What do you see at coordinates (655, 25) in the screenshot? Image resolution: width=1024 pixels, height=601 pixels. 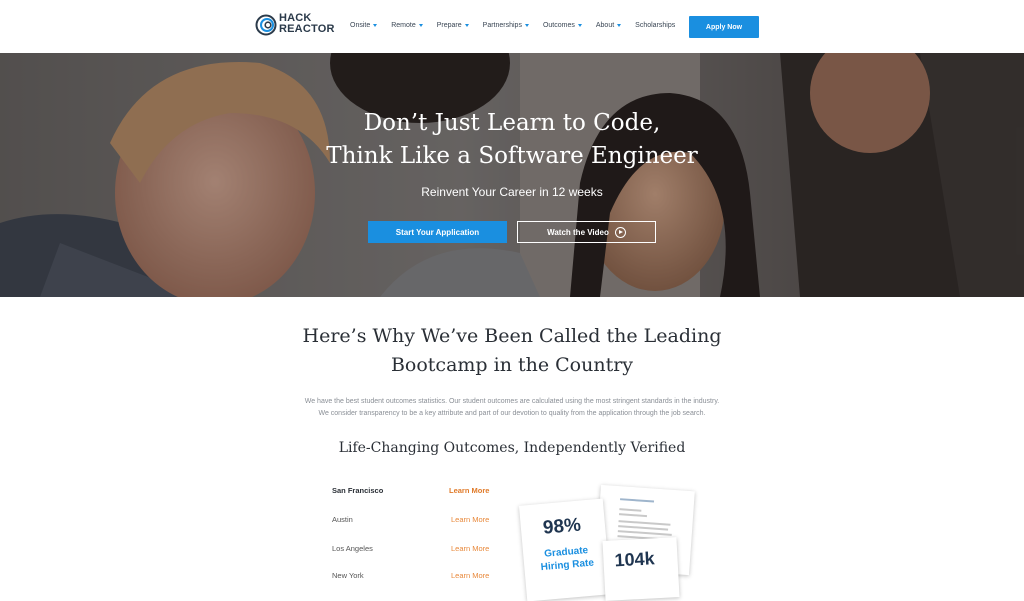 I see `nav-scholarships: Scholarships` at bounding box center [655, 25].